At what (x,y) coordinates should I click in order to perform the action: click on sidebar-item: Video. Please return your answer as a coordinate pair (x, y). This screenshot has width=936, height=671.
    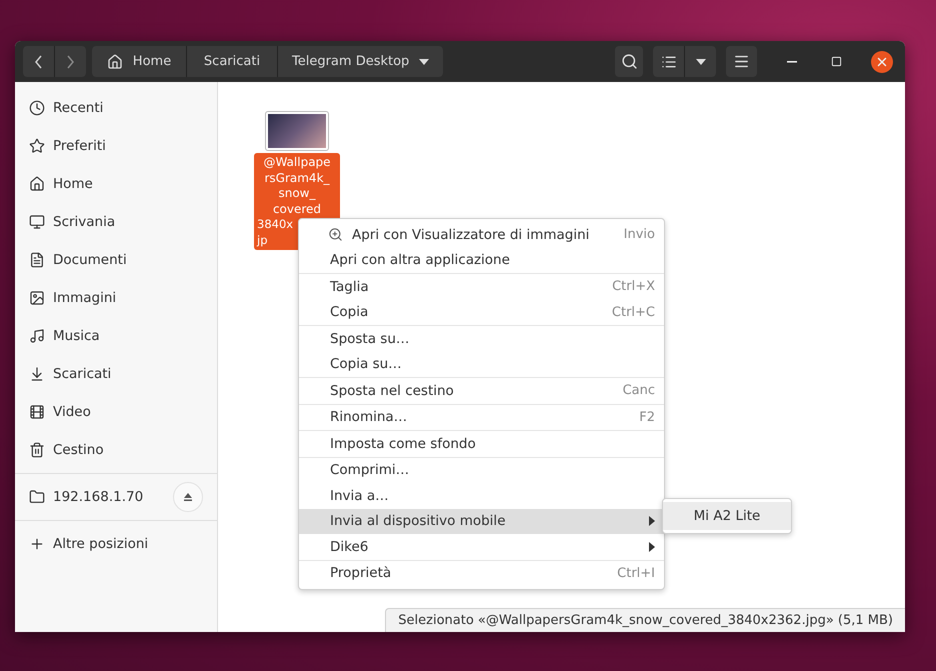
    Looking at the image, I should click on (116, 412).